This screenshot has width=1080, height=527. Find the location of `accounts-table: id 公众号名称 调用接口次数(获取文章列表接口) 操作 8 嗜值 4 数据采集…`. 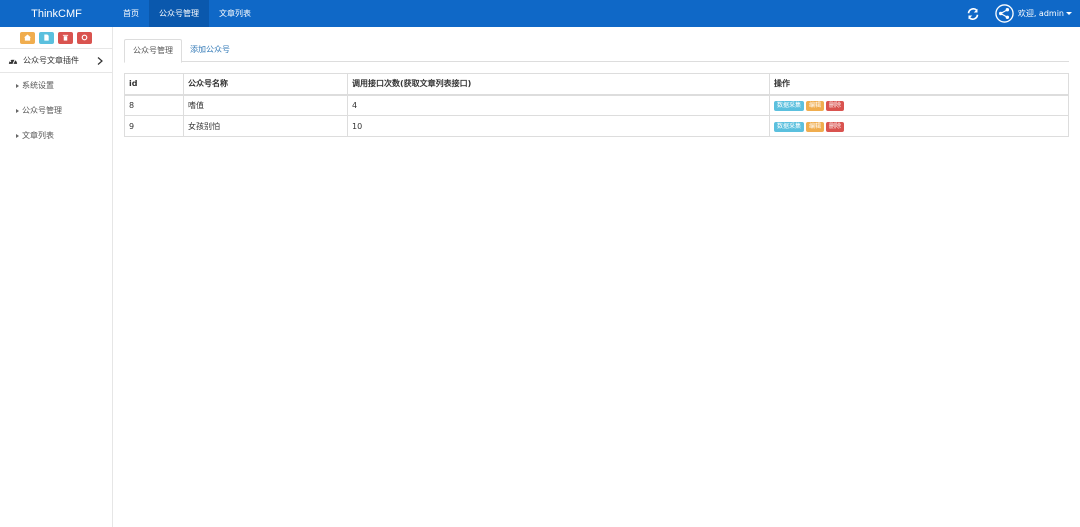

accounts-table: id 公众号名称 调用接口次数(获取文章列表接口) 操作 8 嗜值 4 数据采集… is located at coordinates (596, 105).